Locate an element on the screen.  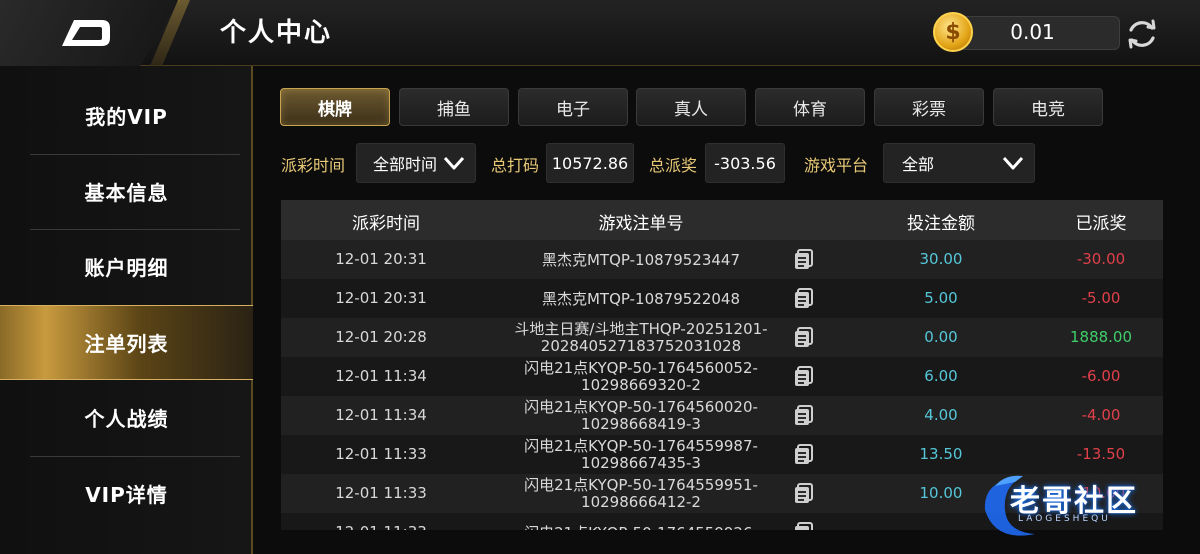
bet-id-line-2: 10298669320-2 is located at coordinates (641, 385).